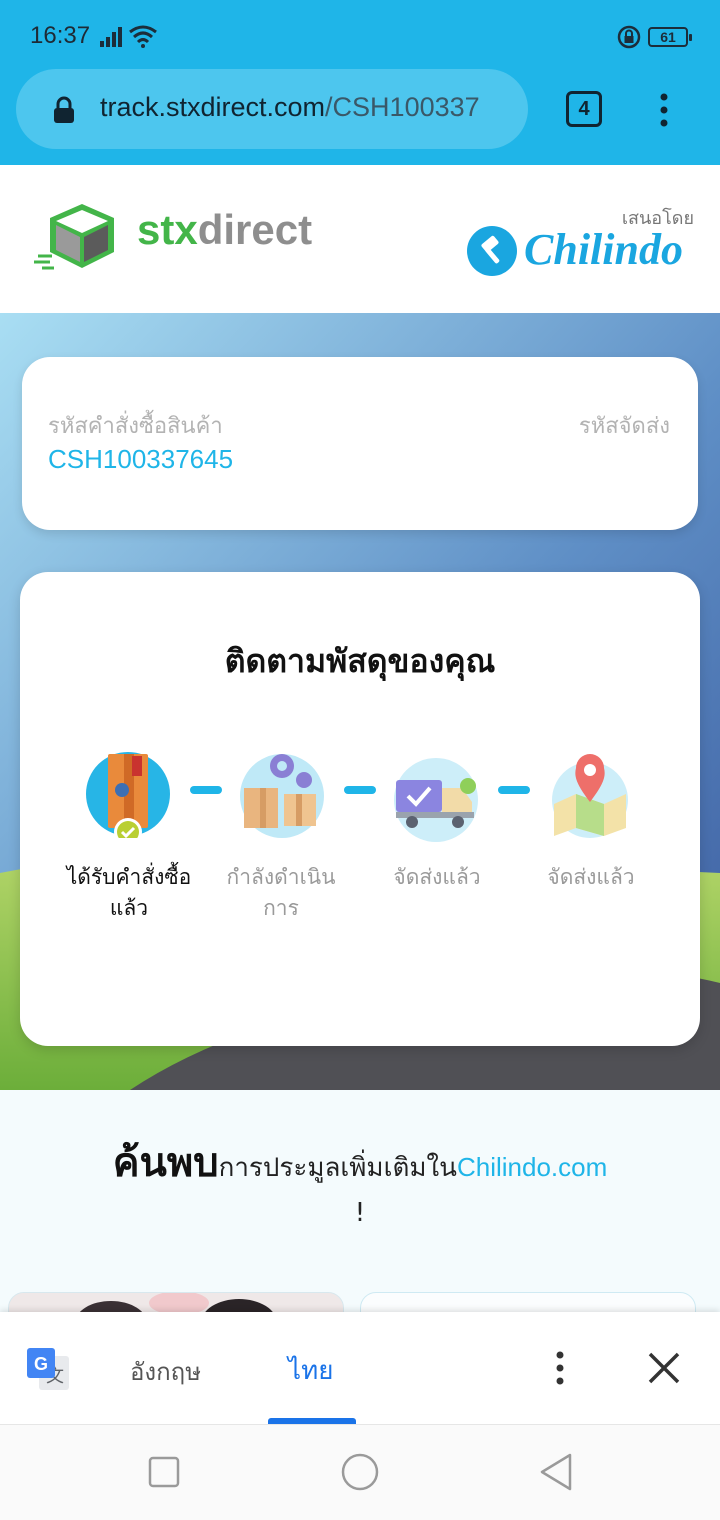 The width and height of the screenshot is (720, 1520). What do you see at coordinates (64, 109) in the screenshot?
I see `lock-icon` at bounding box center [64, 109].